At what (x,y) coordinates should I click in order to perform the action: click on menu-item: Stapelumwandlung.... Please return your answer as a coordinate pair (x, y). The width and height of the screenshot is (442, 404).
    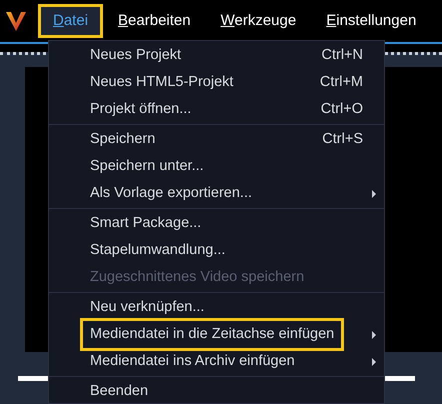
    Looking at the image, I should click on (216, 250).